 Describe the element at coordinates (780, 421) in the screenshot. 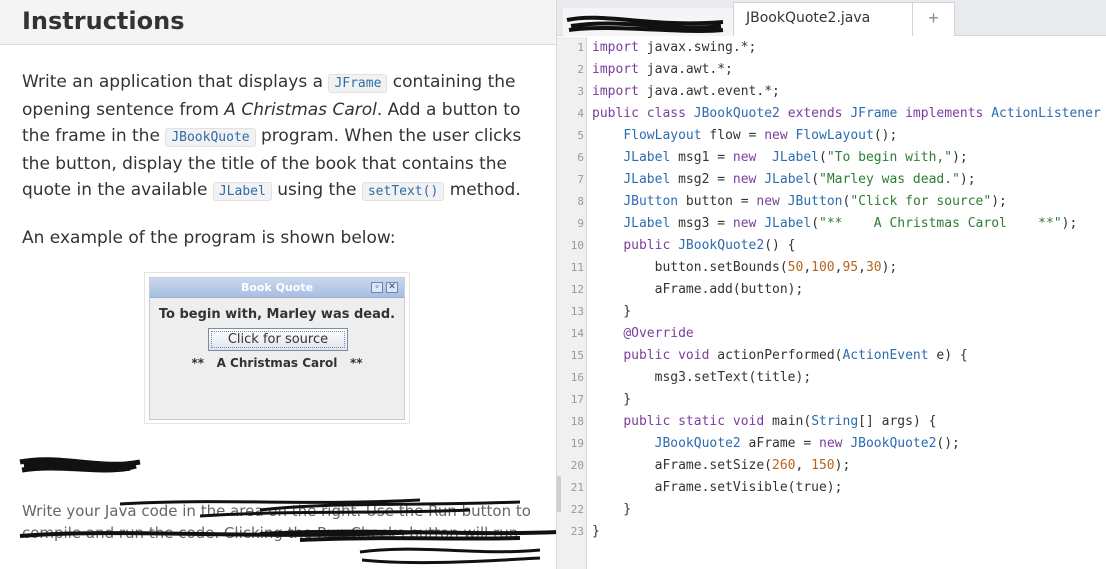

I see `code-text: public static void main(String[] args) {` at that location.